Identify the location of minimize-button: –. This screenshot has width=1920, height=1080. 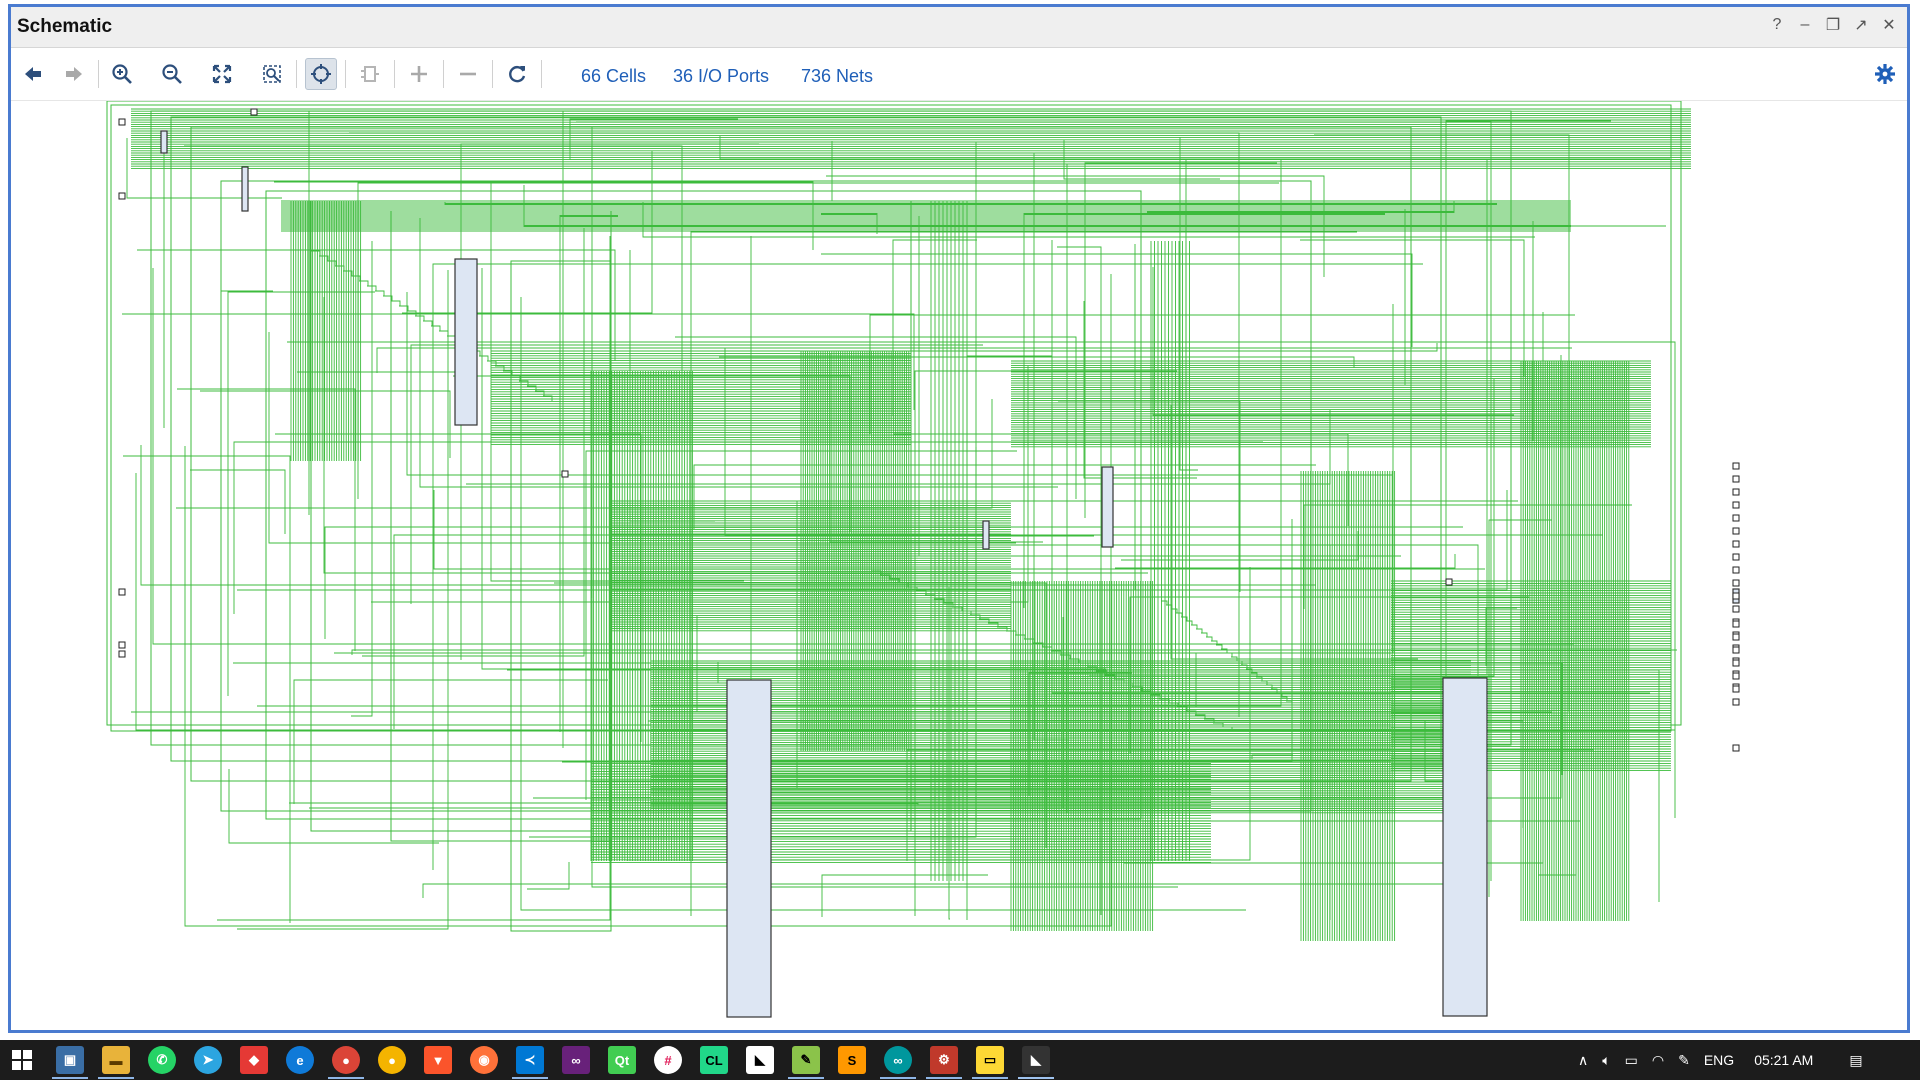
(1805, 25).